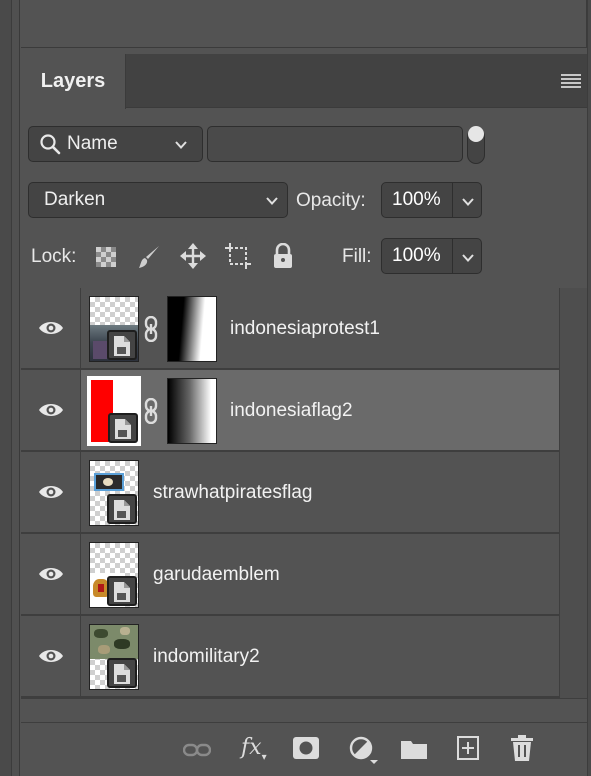 This screenshot has height=776, width=591. Describe the element at coordinates (335, 144) in the screenshot. I see `filter-search-input` at that location.